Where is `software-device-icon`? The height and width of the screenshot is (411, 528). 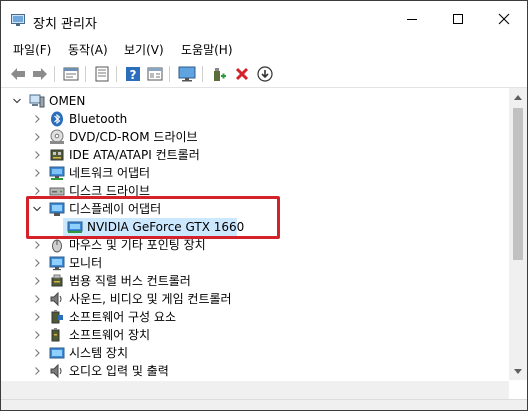 software-device-icon is located at coordinates (55, 335).